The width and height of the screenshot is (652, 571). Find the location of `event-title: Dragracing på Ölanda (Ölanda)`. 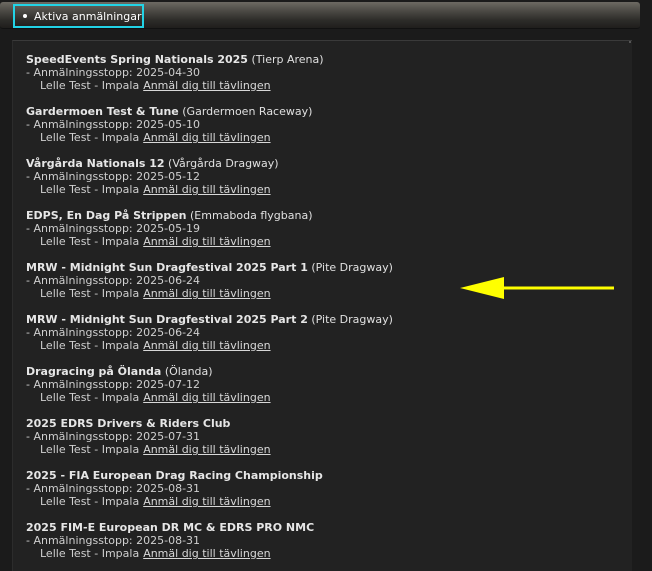

event-title: Dragracing på Ölanda (Ölanda) is located at coordinates (321, 371).